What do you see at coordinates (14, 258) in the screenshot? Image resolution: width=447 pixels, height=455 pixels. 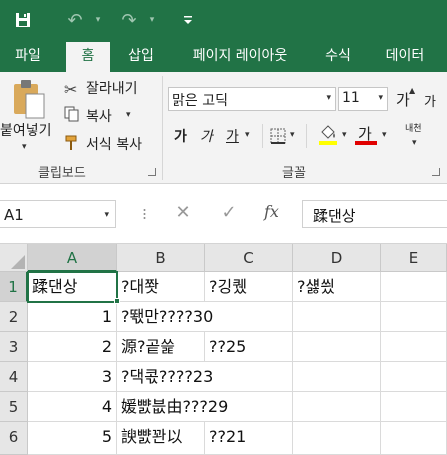 I see `select-all-corner` at bounding box center [14, 258].